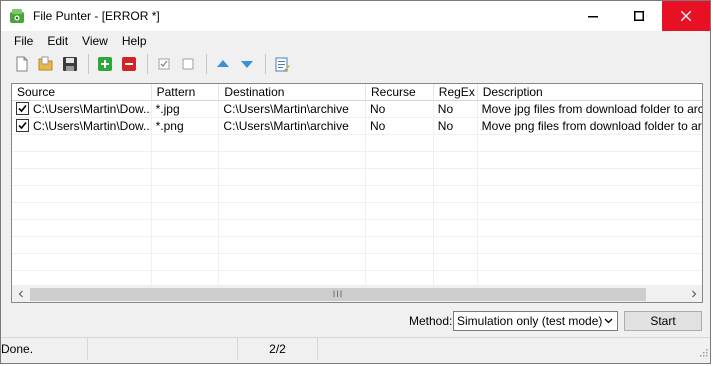 Image resolution: width=713 pixels, height=366 pixels. I want to click on edit-icon, so click(282, 64).